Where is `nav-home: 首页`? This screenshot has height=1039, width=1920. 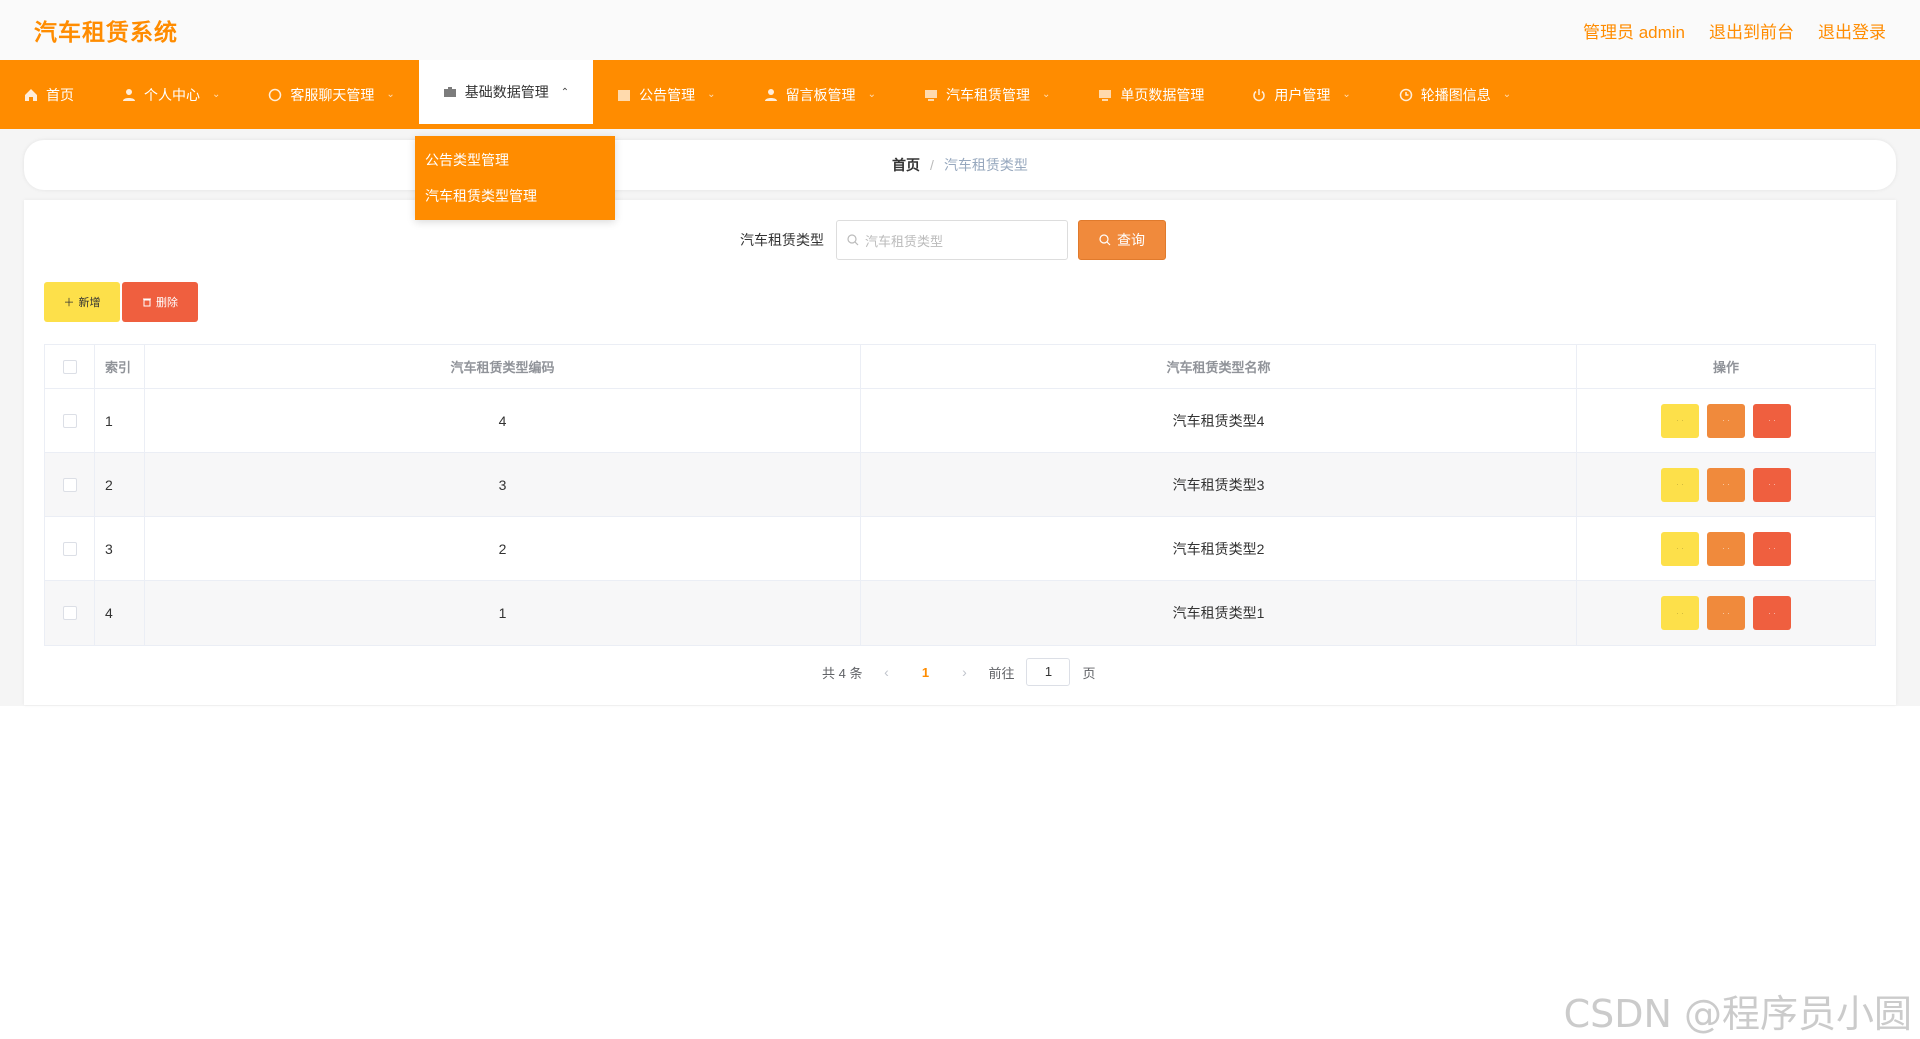
nav-home: 首页 is located at coordinates (49, 94).